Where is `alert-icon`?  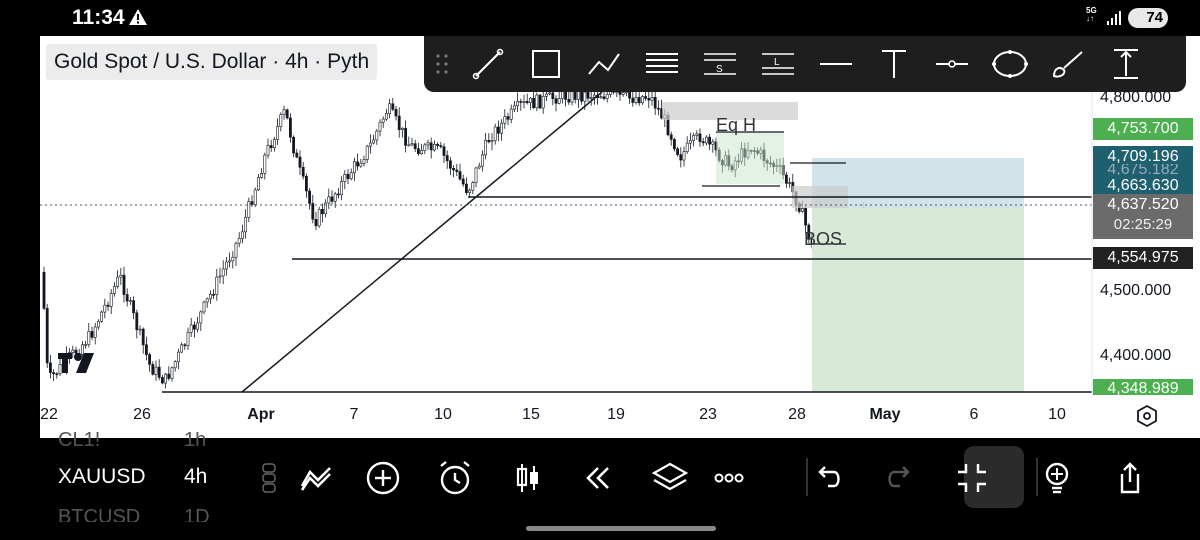 alert-icon is located at coordinates (455, 478).